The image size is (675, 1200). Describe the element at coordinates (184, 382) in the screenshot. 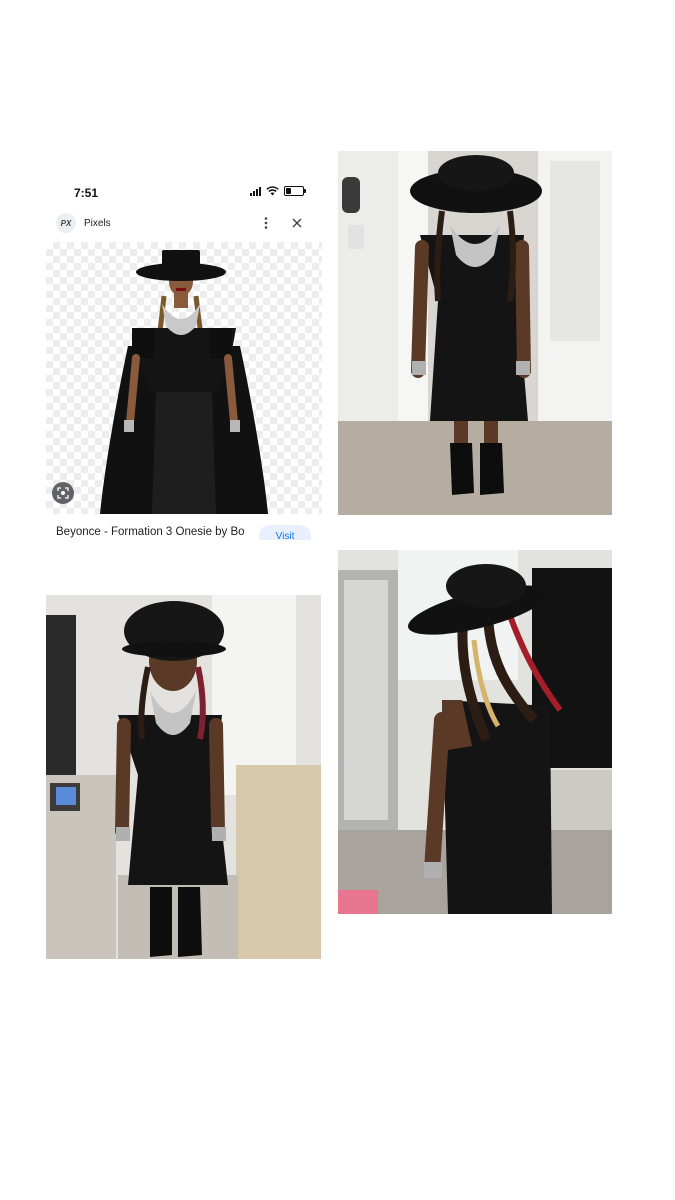

I see `figure-illustration` at that location.